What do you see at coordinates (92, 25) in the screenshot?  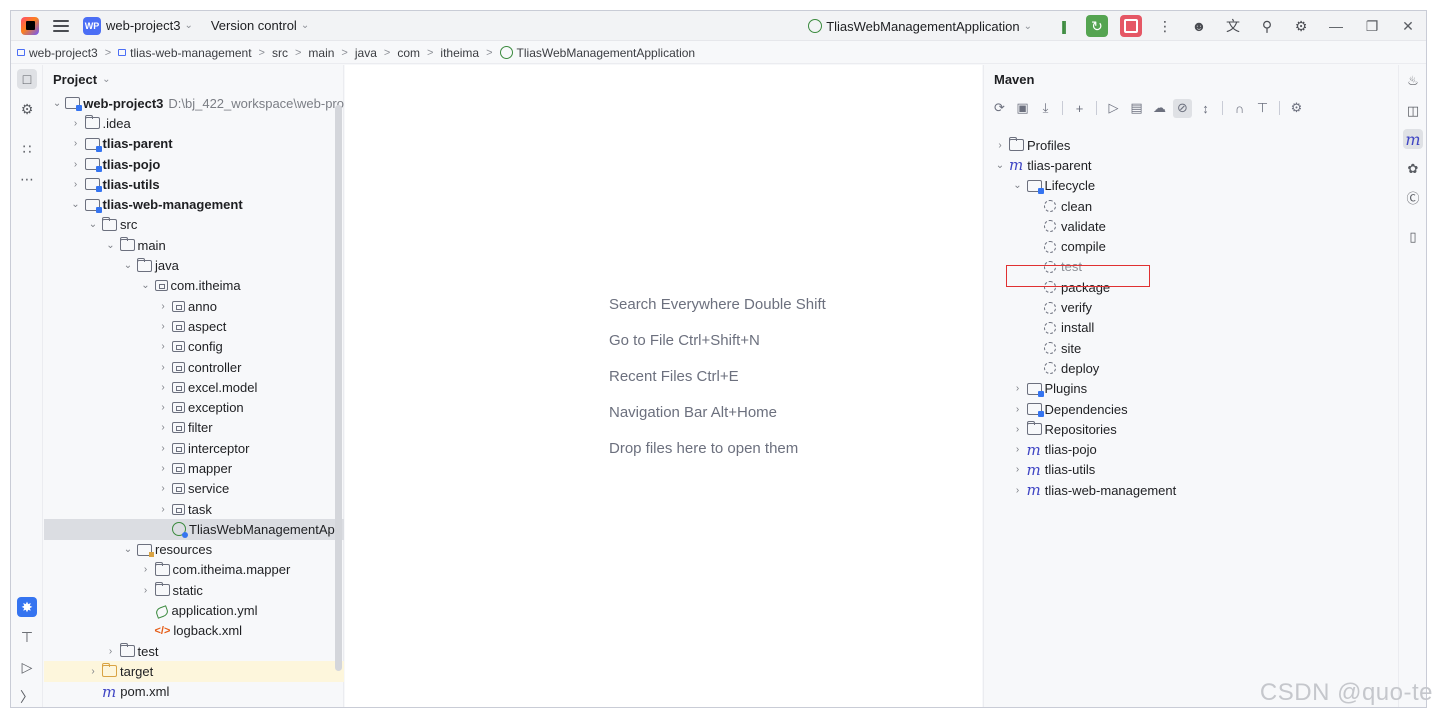 I see `project-badge: WP` at bounding box center [92, 25].